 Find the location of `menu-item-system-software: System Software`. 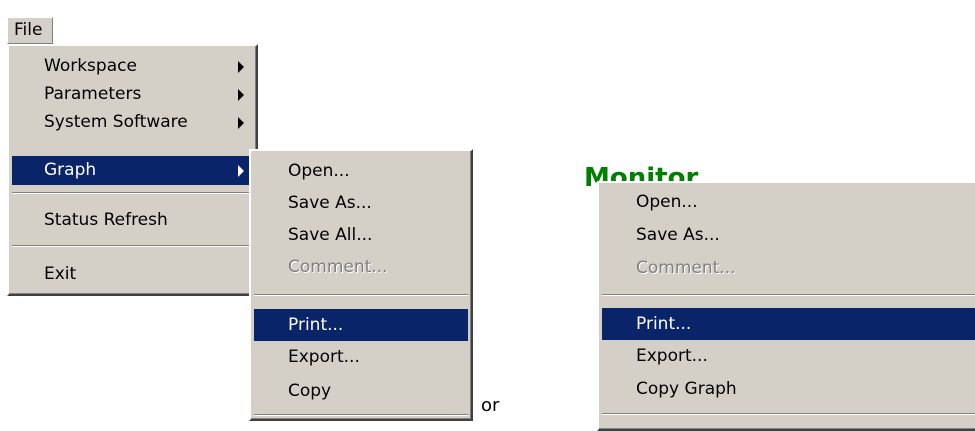

menu-item-system-software: System Software is located at coordinates (132, 122).